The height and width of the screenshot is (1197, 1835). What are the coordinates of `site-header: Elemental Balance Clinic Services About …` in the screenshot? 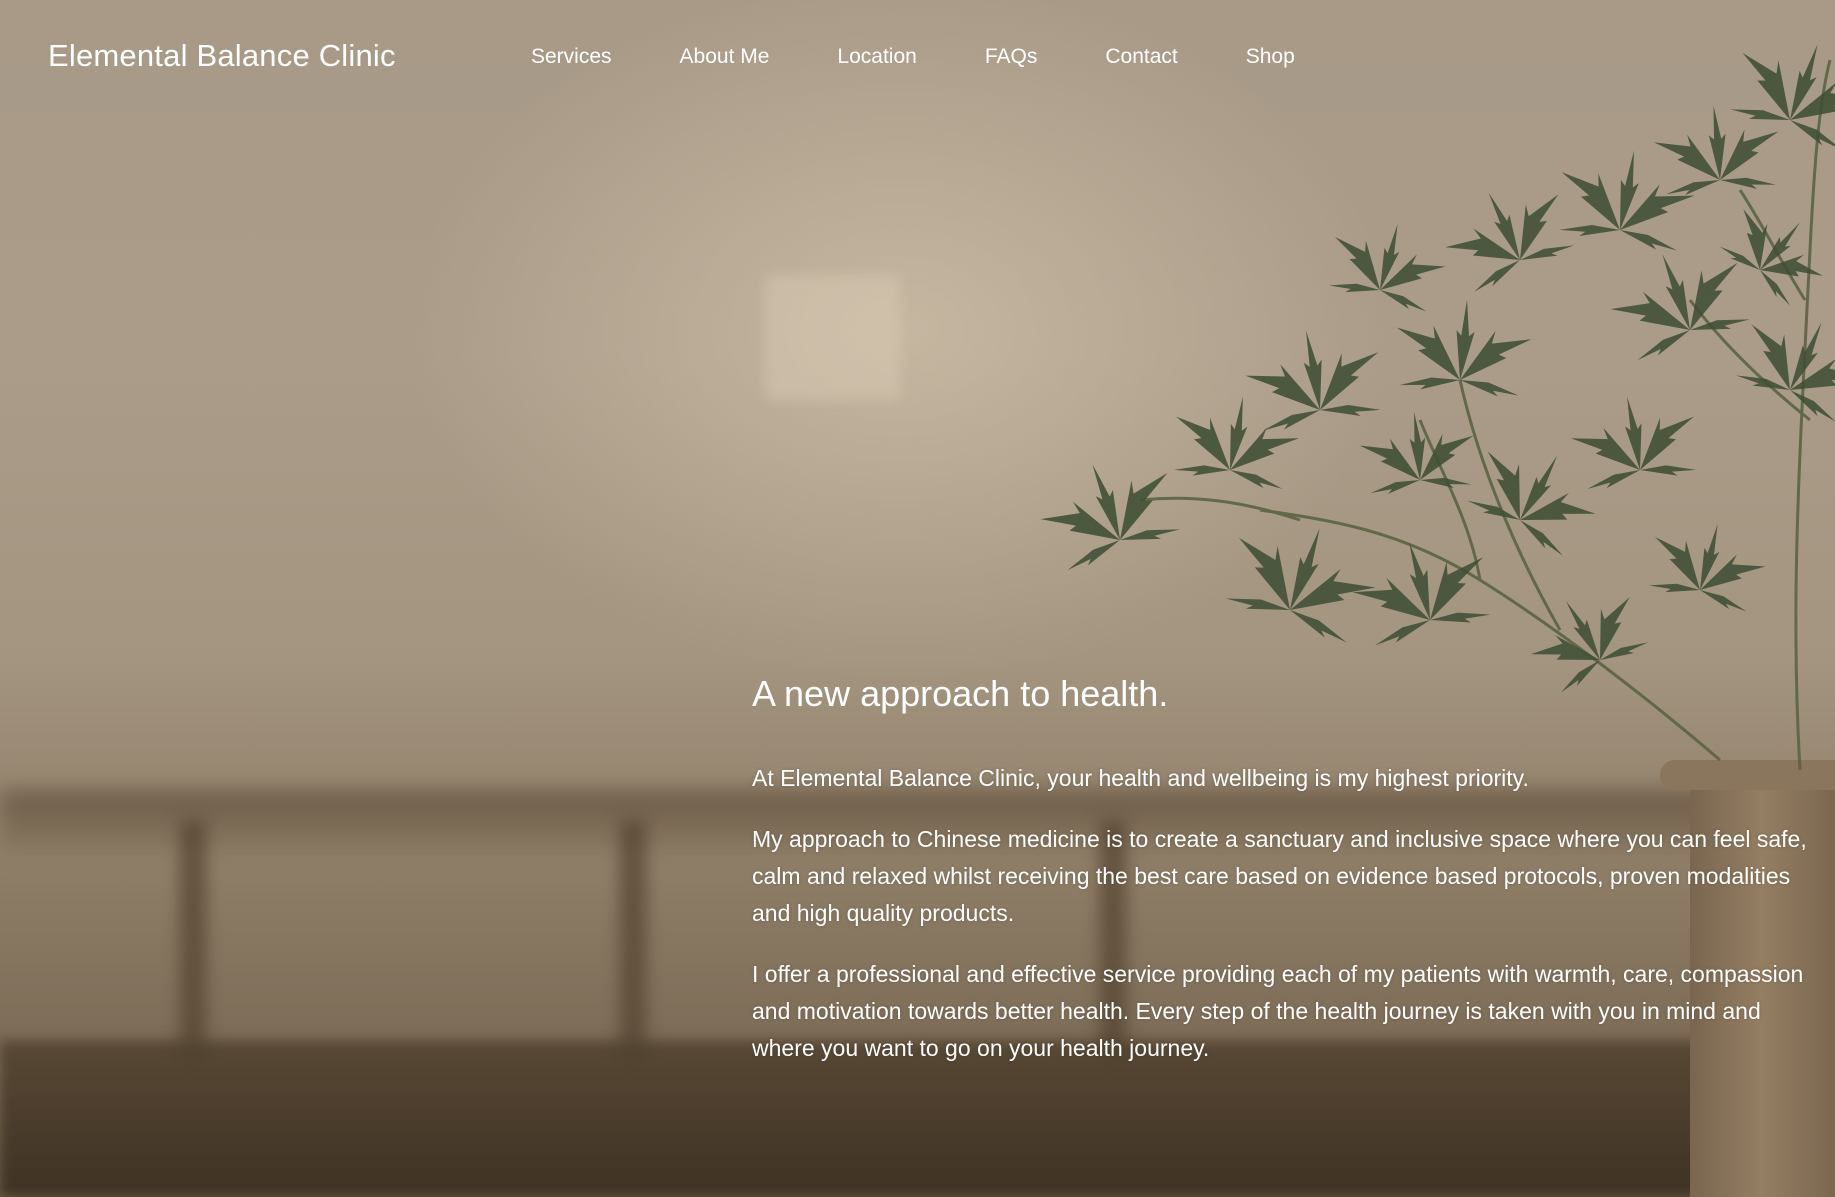 It's located at (917, 60).